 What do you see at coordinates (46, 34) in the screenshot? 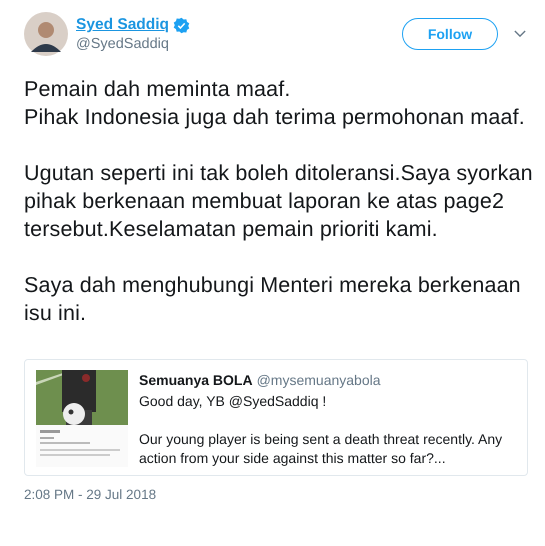
I see `avatar` at bounding box center [46, 34].